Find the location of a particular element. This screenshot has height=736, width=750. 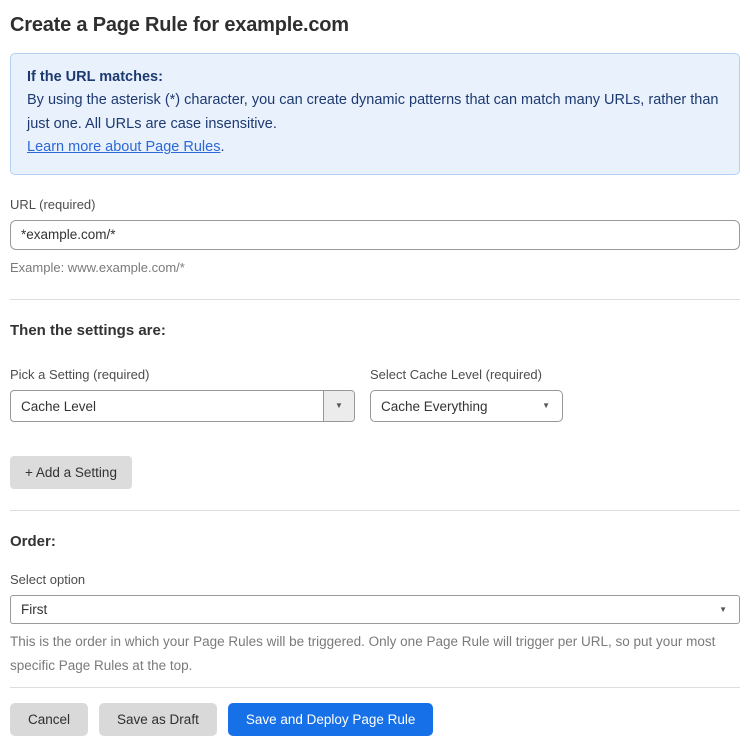

pick-setting-label: Pick a Setting (required) is located at coordinates (80, 375).